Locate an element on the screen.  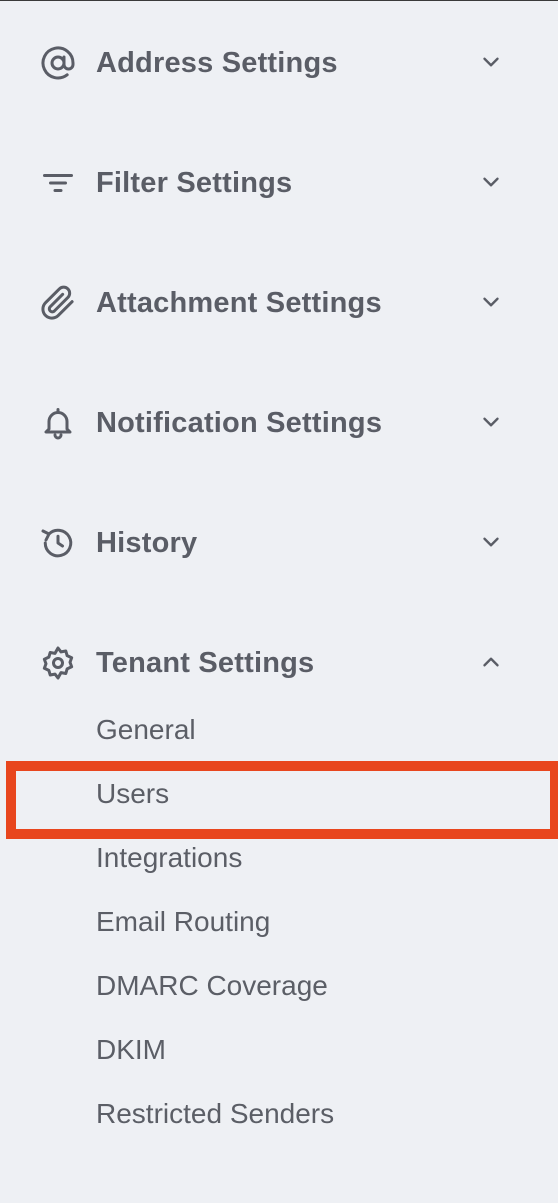
tenant-item-email-routing: Email Routing is located at coordinates (279, 923).